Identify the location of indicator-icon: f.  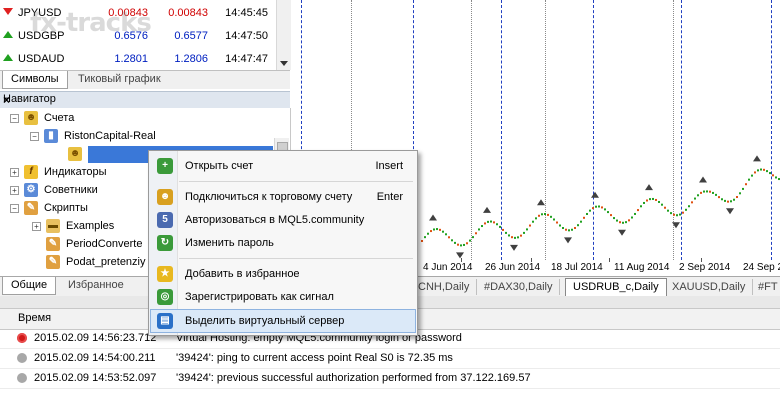
(31, 172).